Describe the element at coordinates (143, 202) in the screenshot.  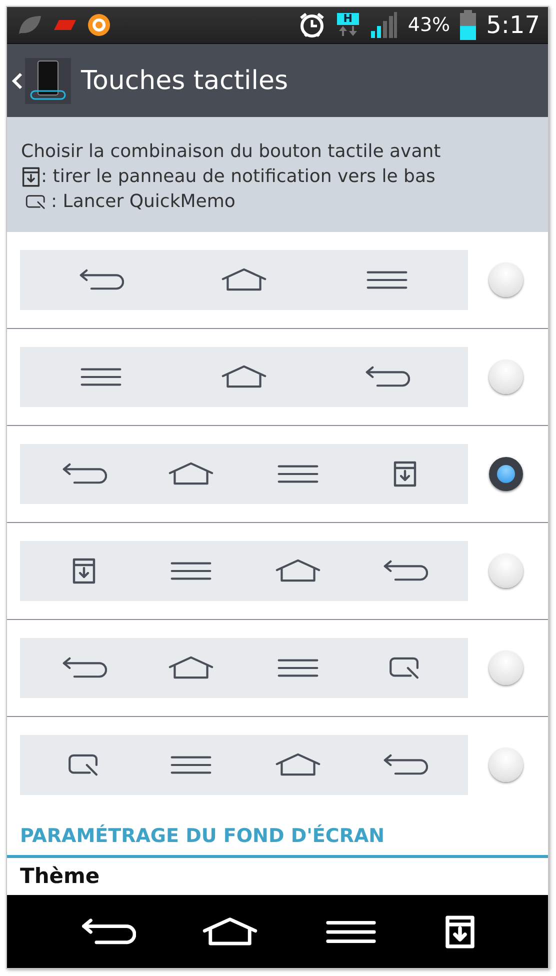
I see `legend-text: : Lancer QuickMemo` at that location.